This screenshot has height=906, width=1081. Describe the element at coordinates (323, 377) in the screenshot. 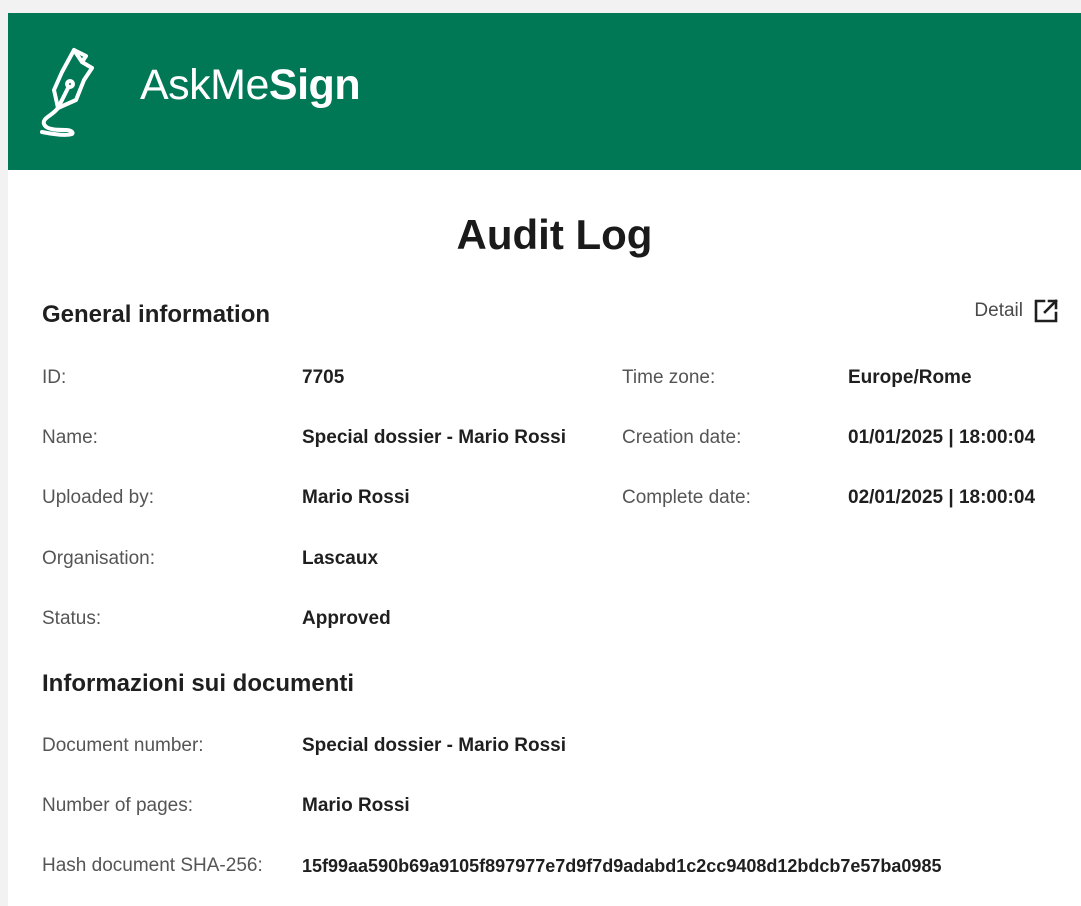

I see `id-value: 7705` at that location.